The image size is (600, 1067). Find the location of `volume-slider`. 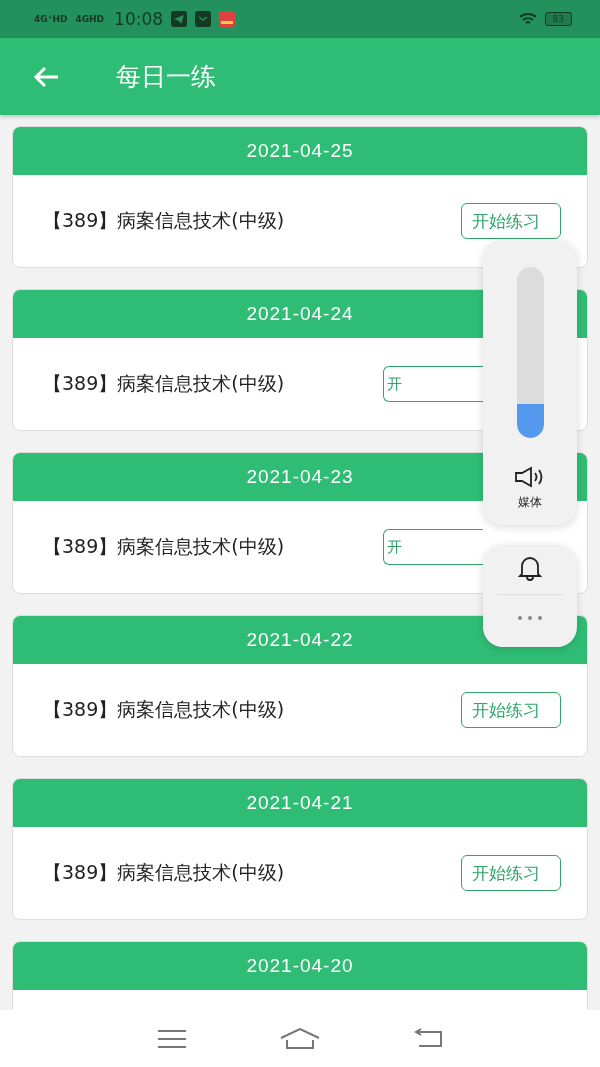

volume-slider is located at coordinates (530, 352).